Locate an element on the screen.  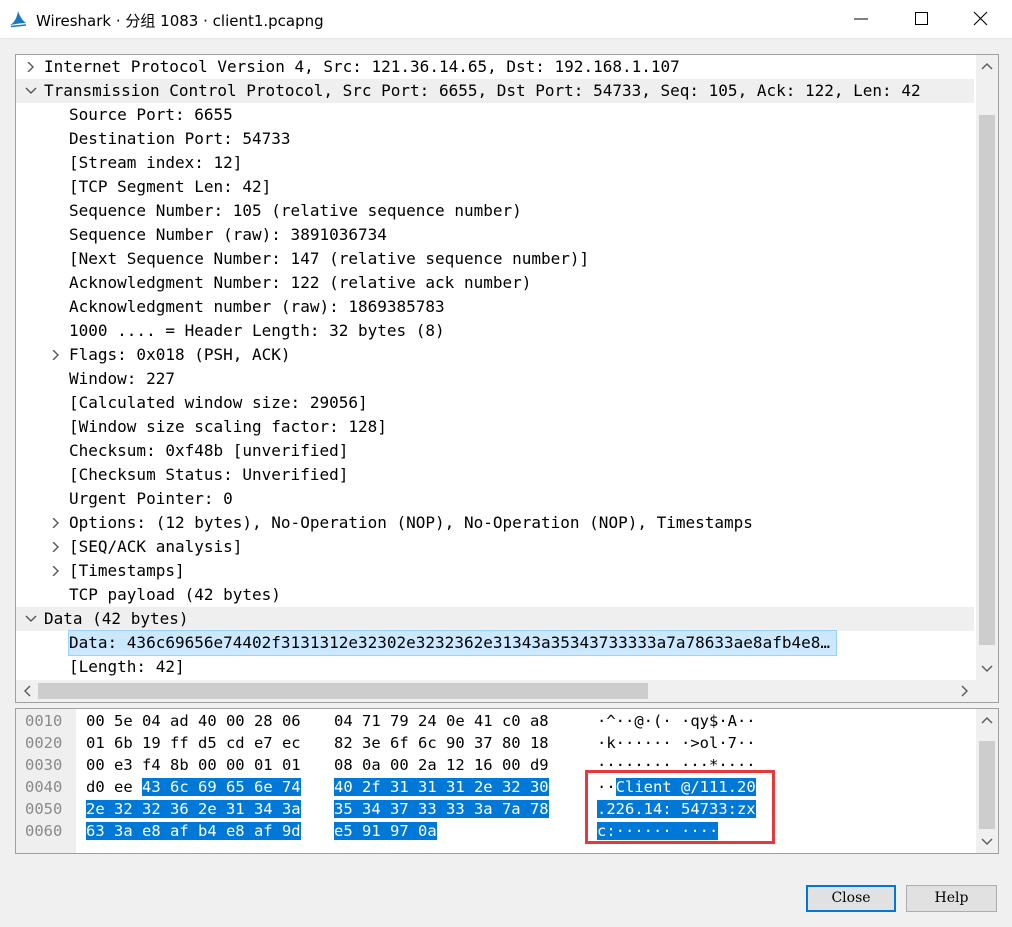
tree-row-label: Source Port: 6655 is located at coordinates (151, 114).